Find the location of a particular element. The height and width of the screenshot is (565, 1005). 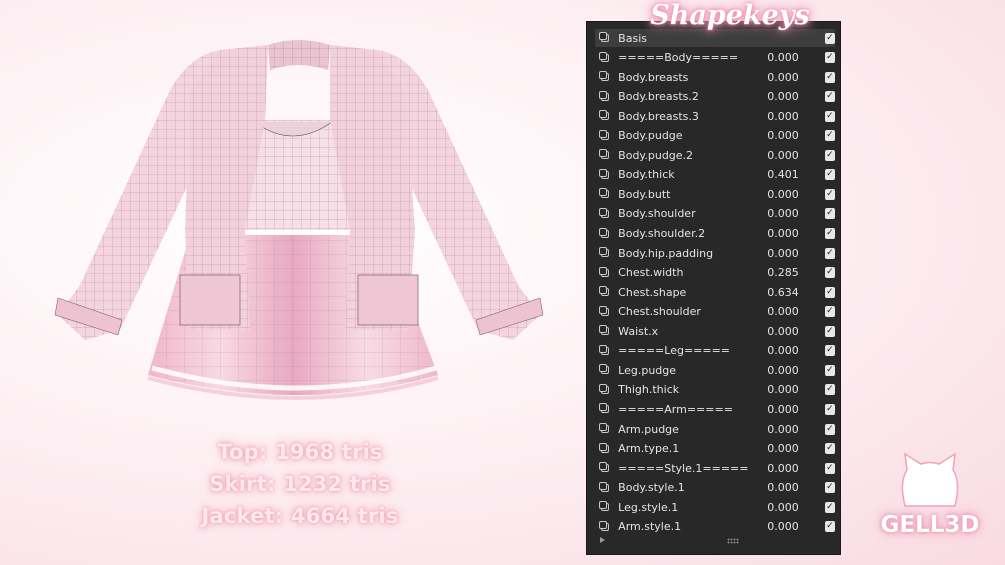

shapekey-name: Chest.shoulder is located at coordinates (688, 311).